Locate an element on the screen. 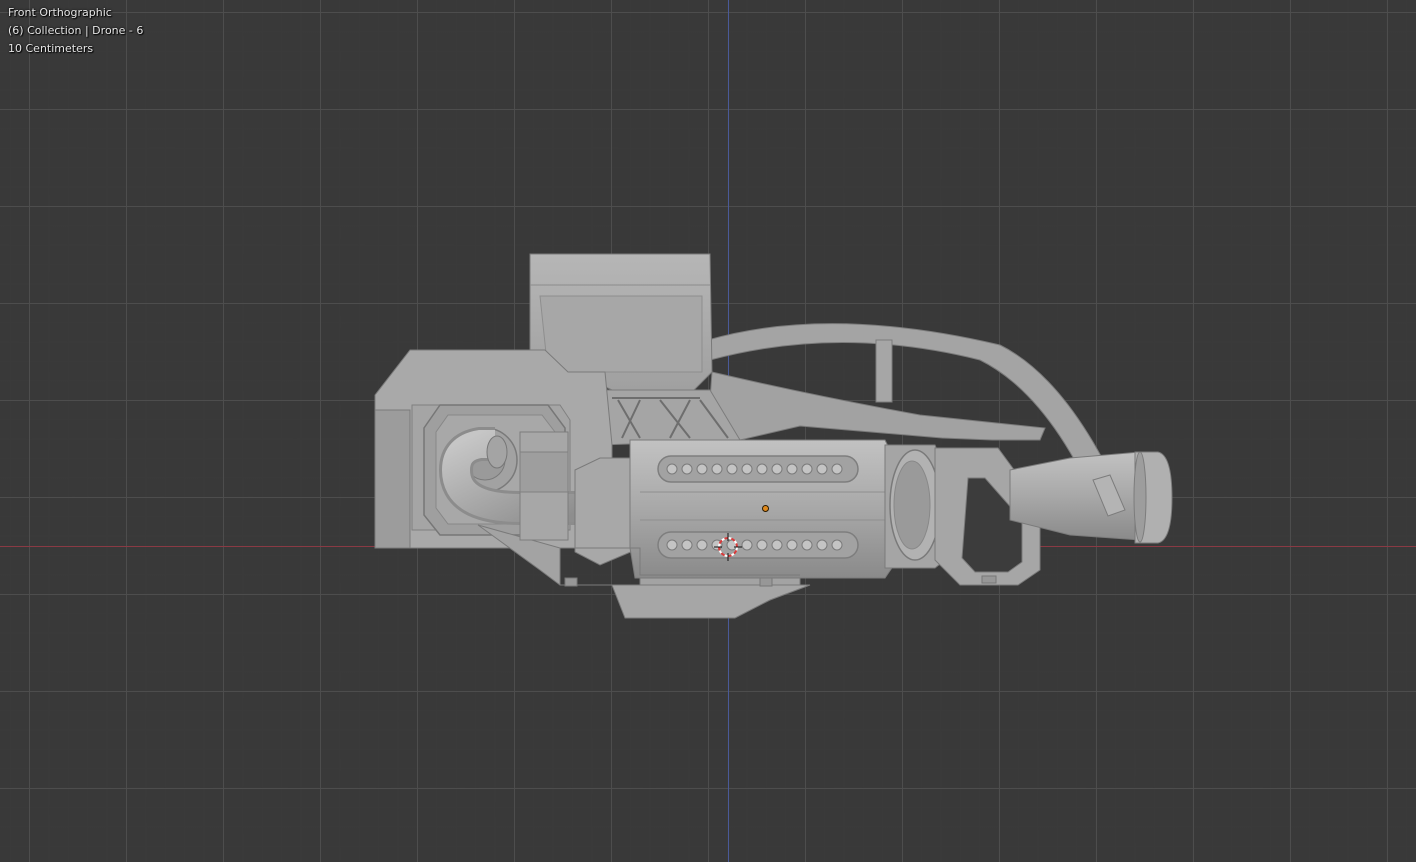 The width and height of the screenshot is (1416, 862). lower-fin is located at coordinates (711, 601).